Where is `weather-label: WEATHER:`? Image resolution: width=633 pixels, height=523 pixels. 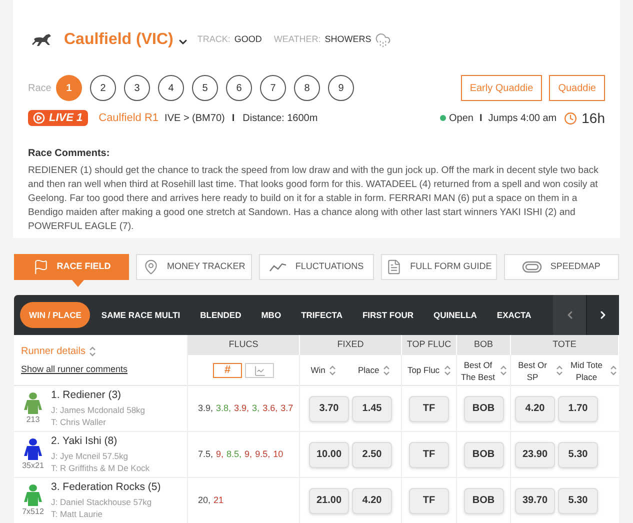
weather-label: WEATHER: is located at coordinates (297, 39).